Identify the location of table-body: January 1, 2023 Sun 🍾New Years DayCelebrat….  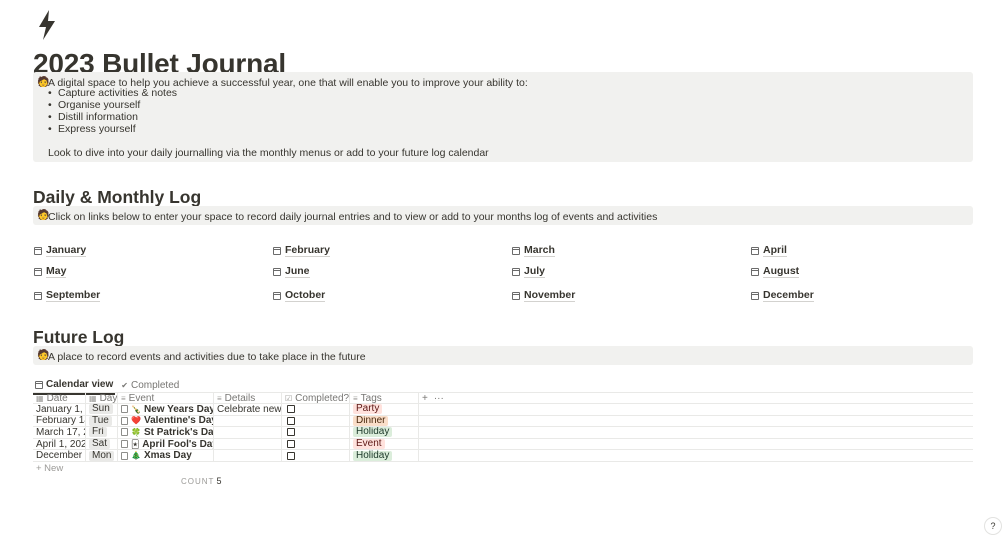
(503, 433).